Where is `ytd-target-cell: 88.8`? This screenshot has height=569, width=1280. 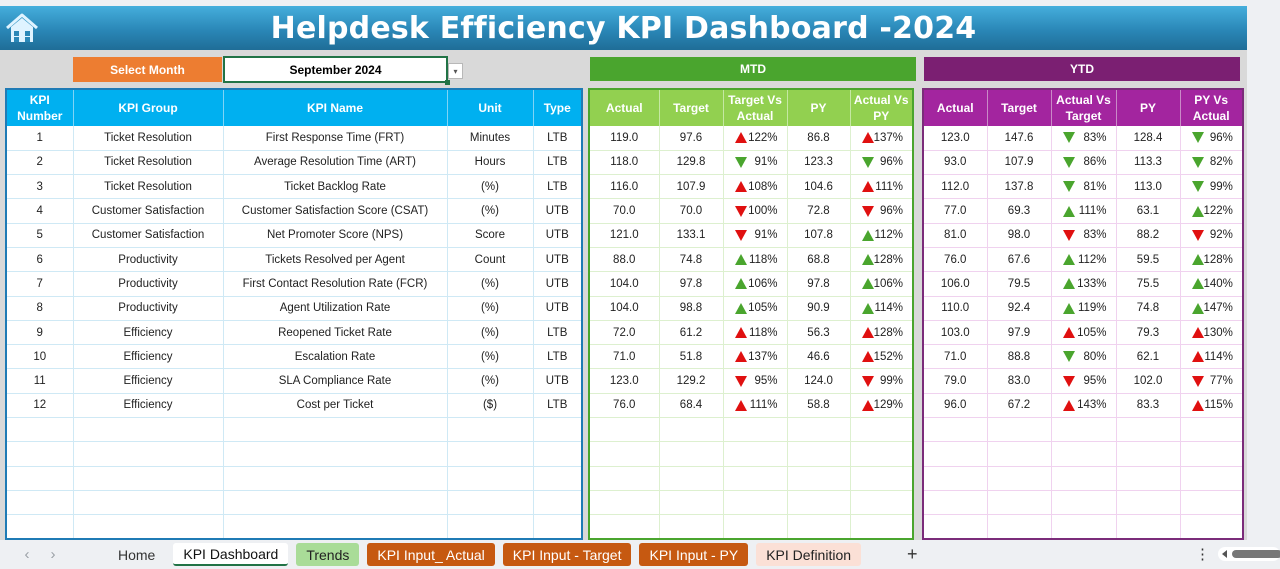
ytd-target-cell: 88.8 is located at coordinates (1019, 357).